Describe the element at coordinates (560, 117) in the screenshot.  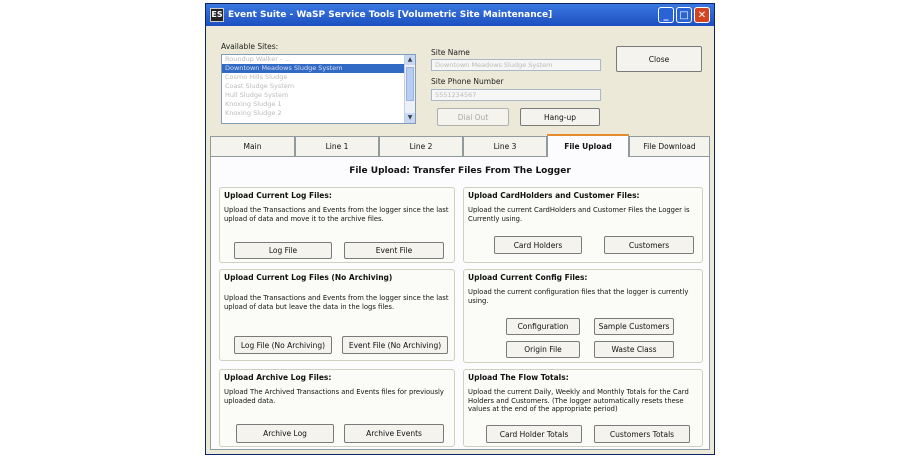
I see `hang-up-button: Hang-up` at that location.